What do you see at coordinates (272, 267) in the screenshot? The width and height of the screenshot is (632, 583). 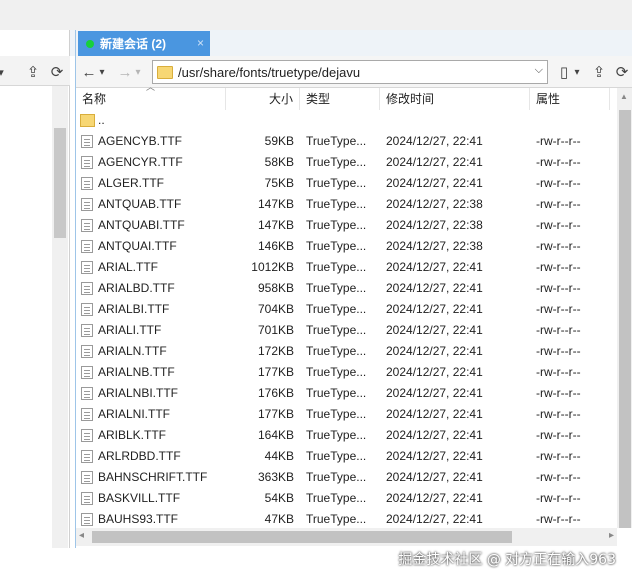 I see `file-size: 1012KB` at bounding box center [272, 267].